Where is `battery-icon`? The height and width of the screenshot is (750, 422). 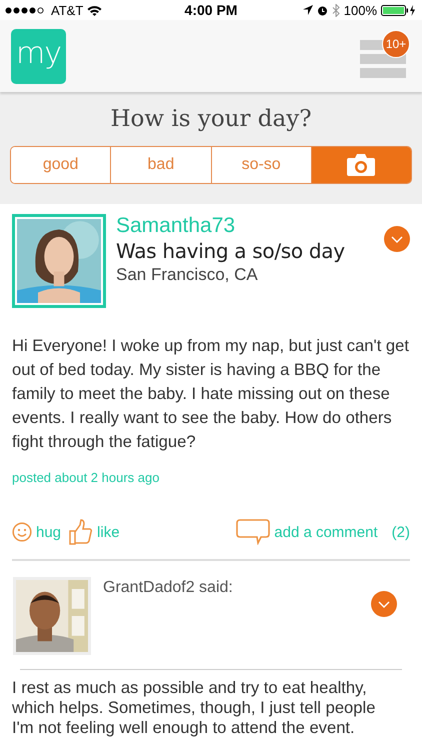 battery-icon is located at coordinates (399, 10).